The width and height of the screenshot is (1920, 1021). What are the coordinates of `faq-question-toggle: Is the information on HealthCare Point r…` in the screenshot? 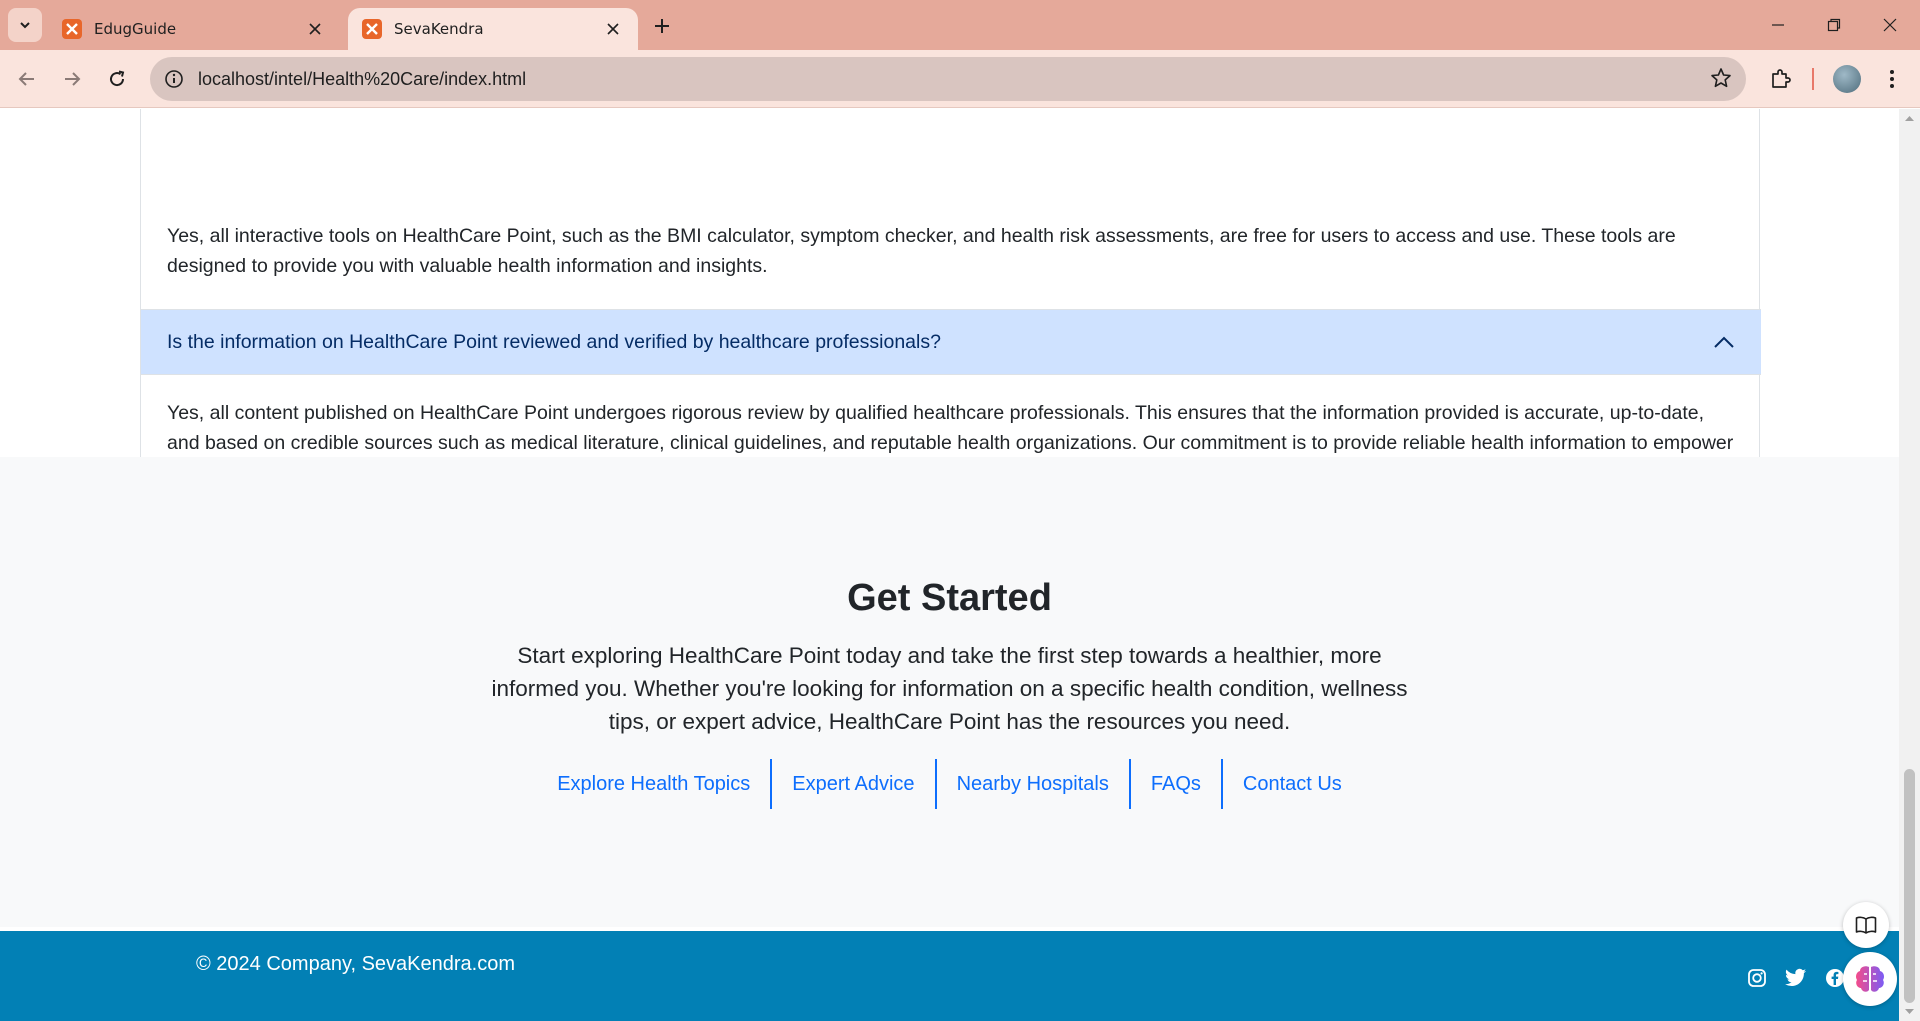 It's located at (951, 342).